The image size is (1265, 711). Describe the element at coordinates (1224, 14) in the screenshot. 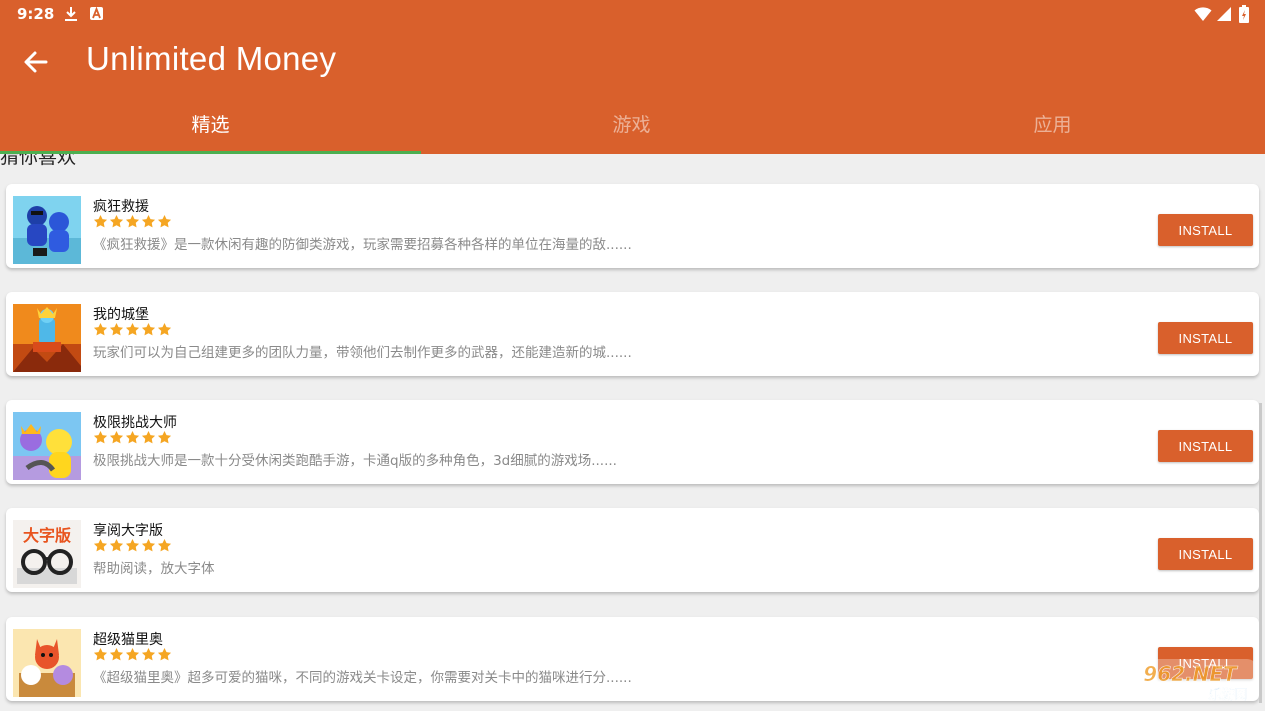

I see `signal-icon` at that location.